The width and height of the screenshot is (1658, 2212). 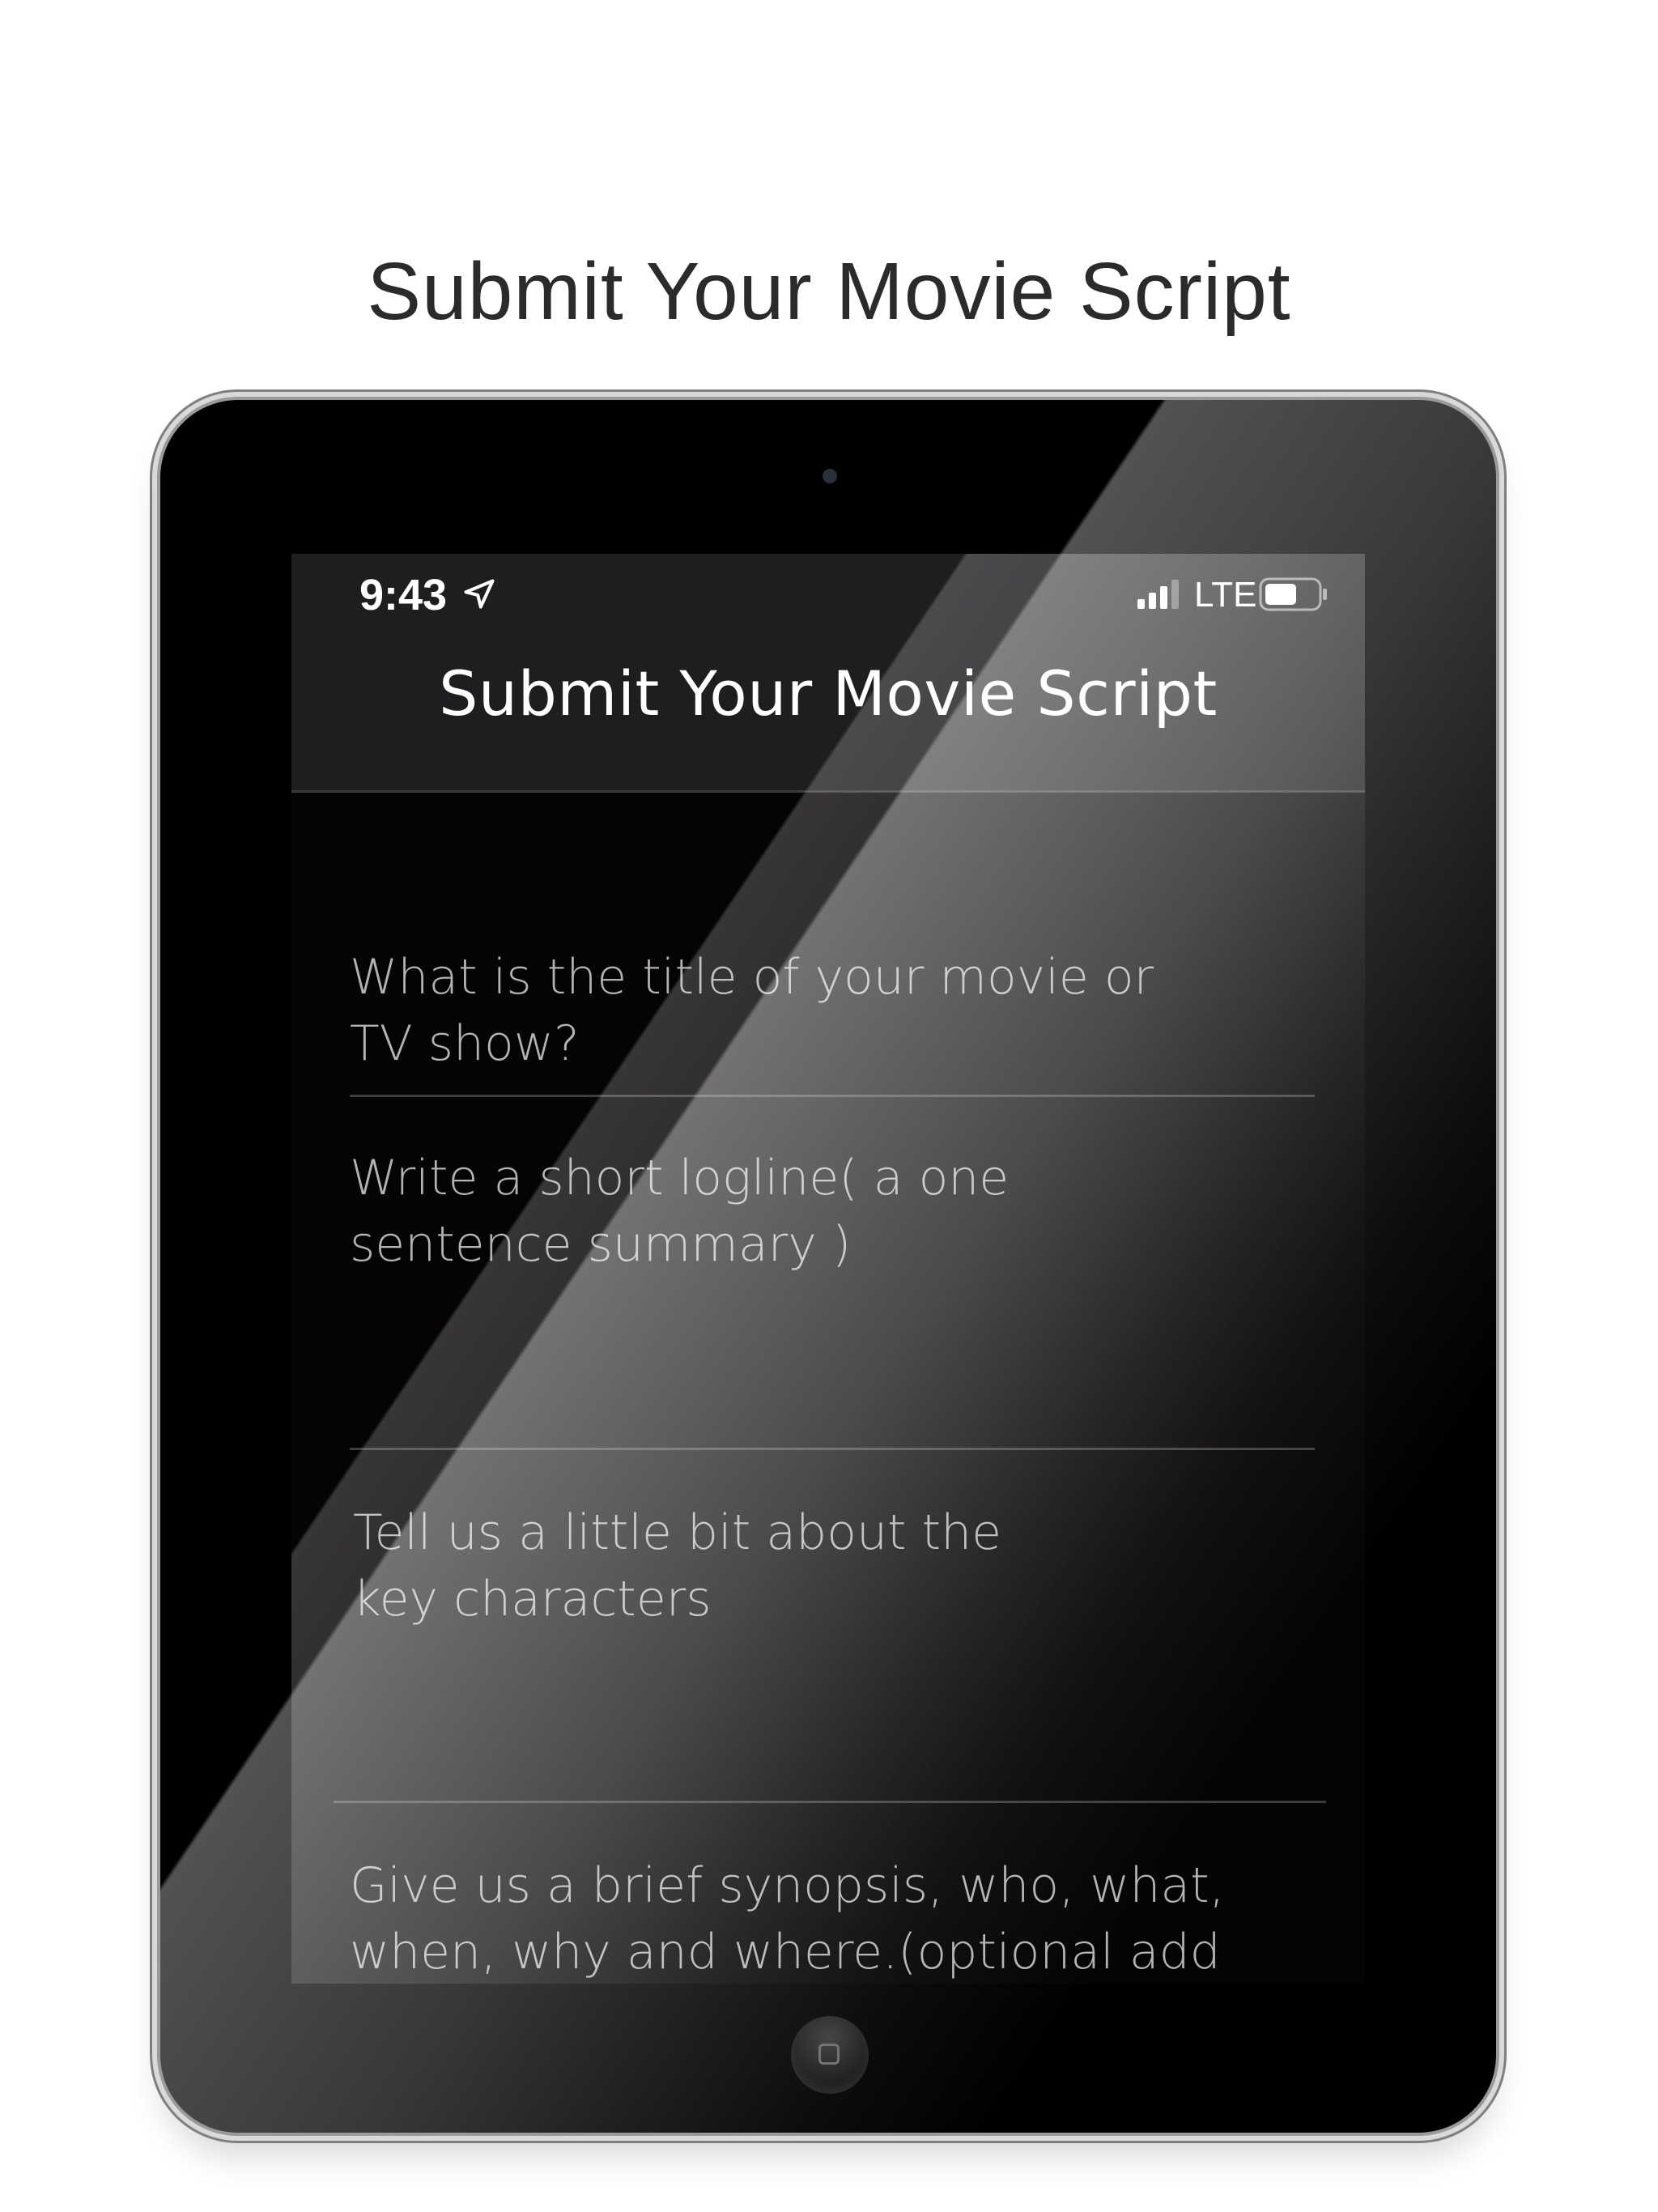 What do you see at coordinates (403, 595) in the screenshot?
I see `status-time: 9:43` at bounding box center [403, 595].